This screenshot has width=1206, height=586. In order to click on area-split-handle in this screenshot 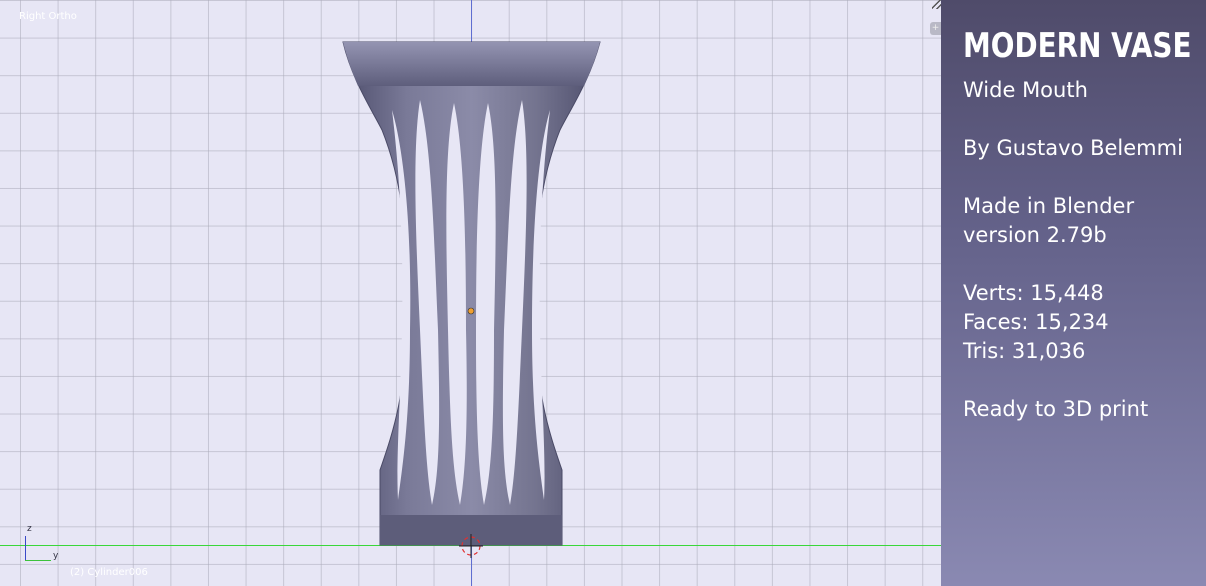, I will do `click(936, 4)`.